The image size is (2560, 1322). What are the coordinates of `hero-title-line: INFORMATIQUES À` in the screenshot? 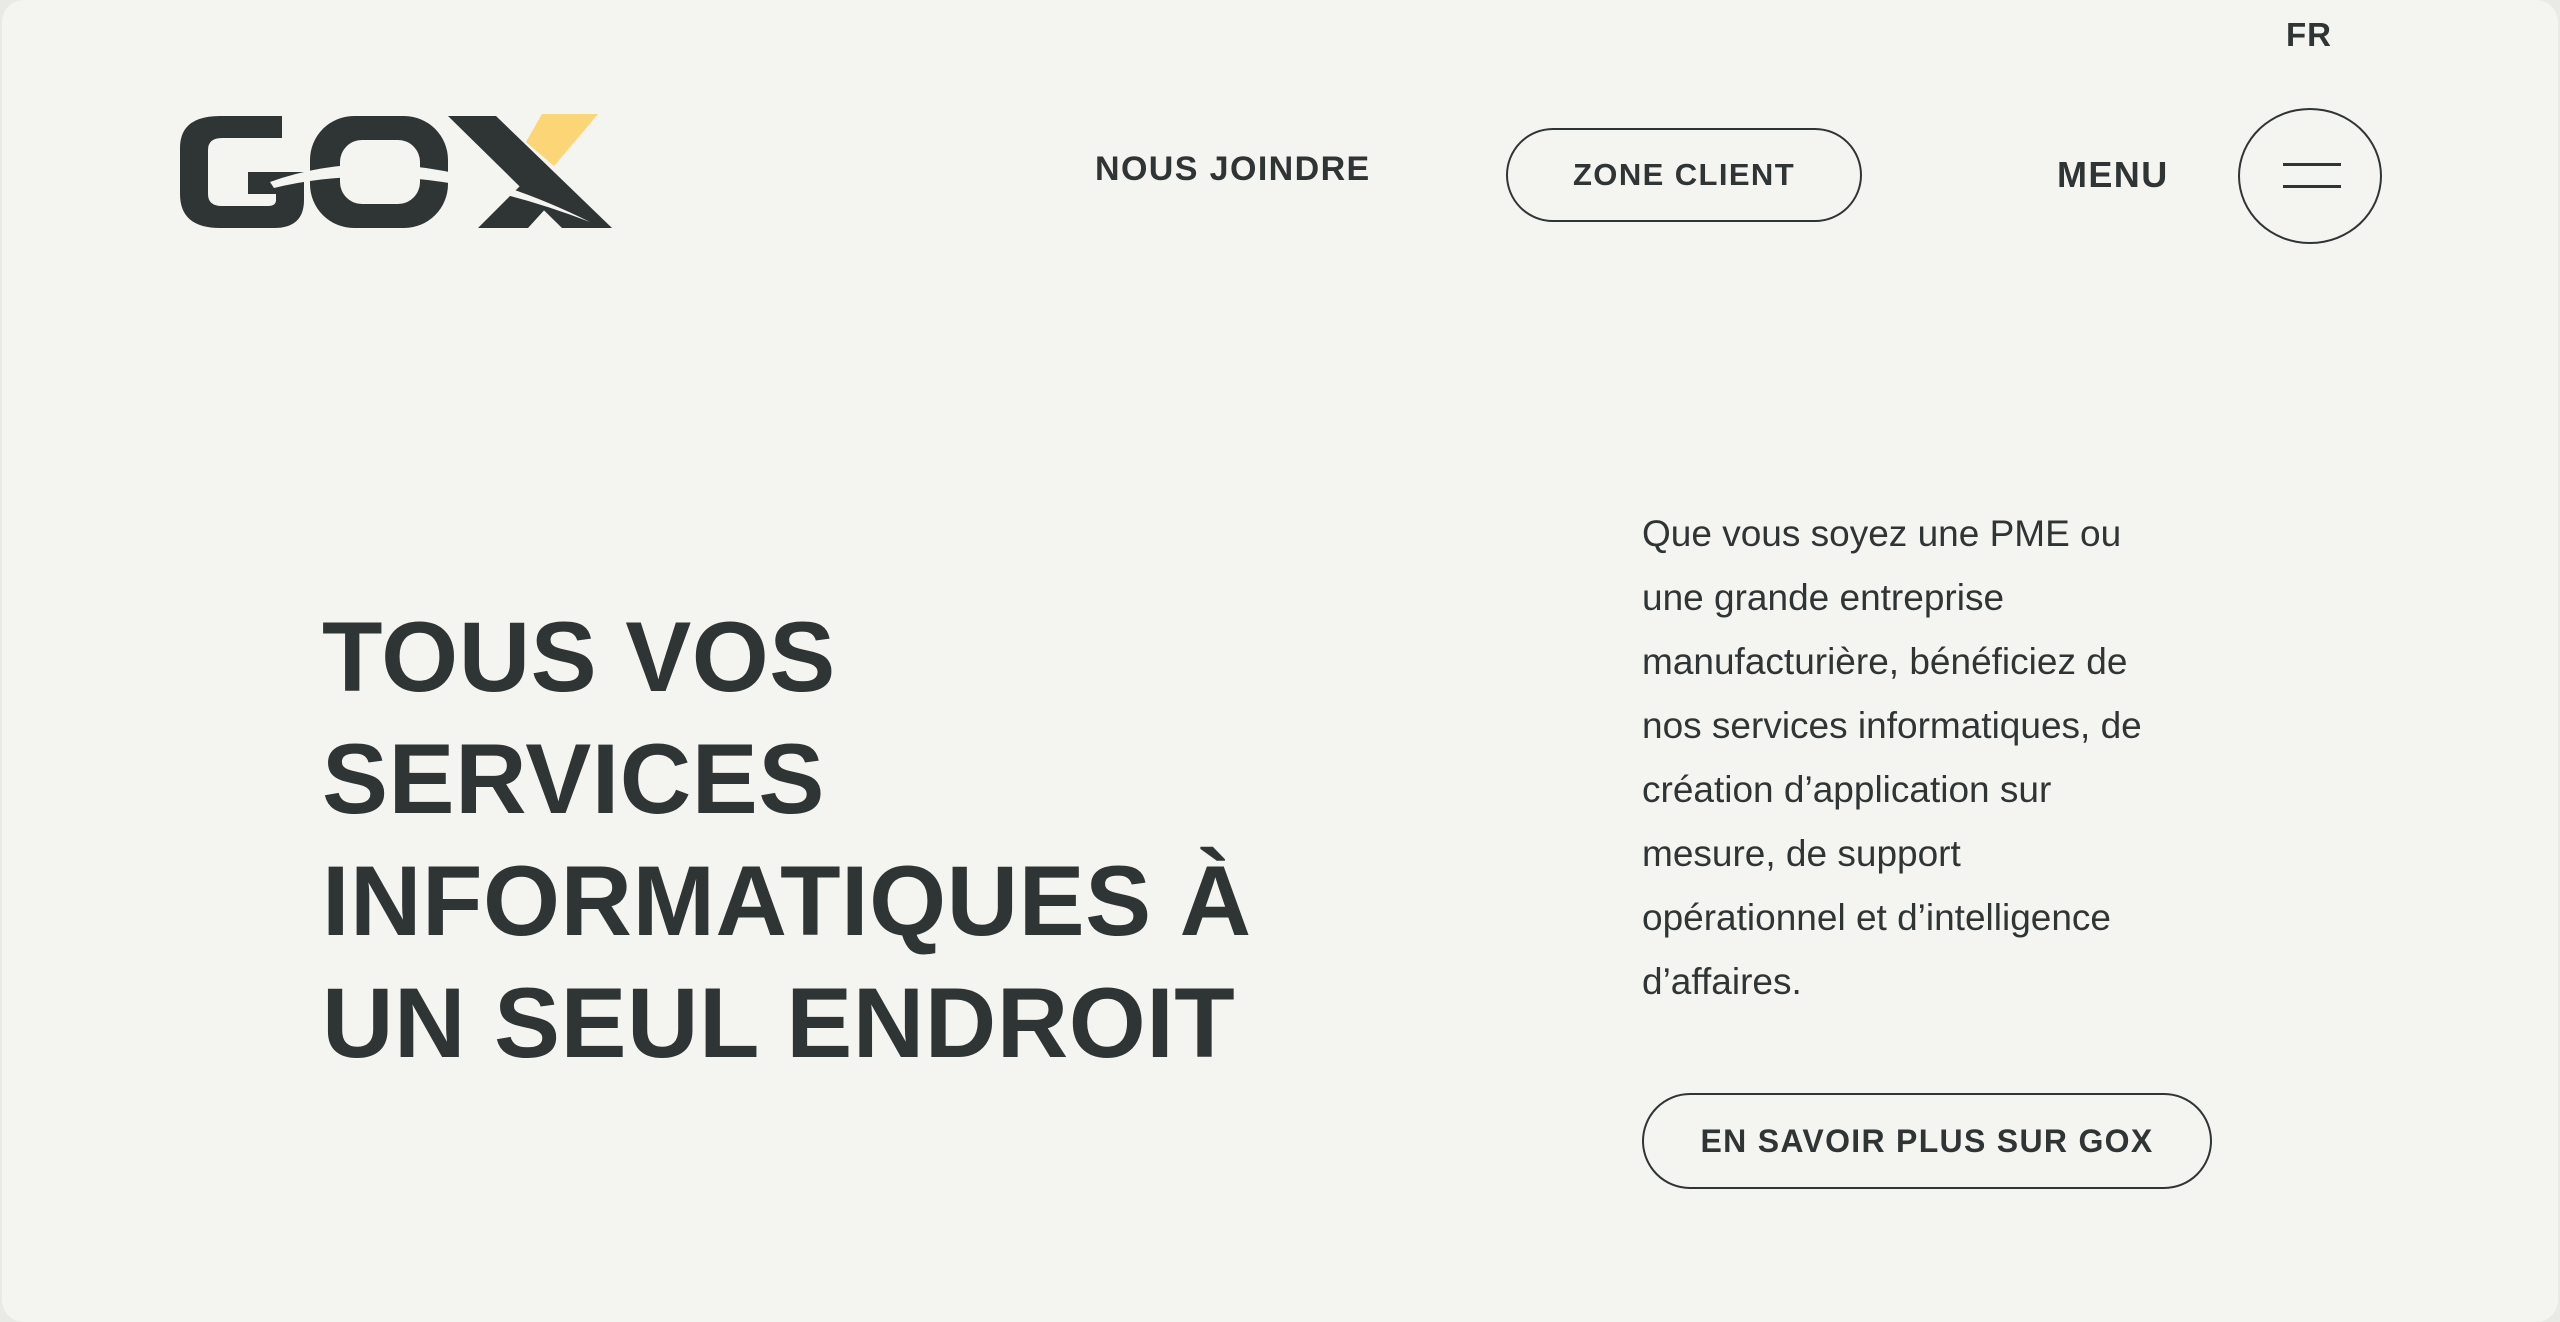 It's located at (787, 900).